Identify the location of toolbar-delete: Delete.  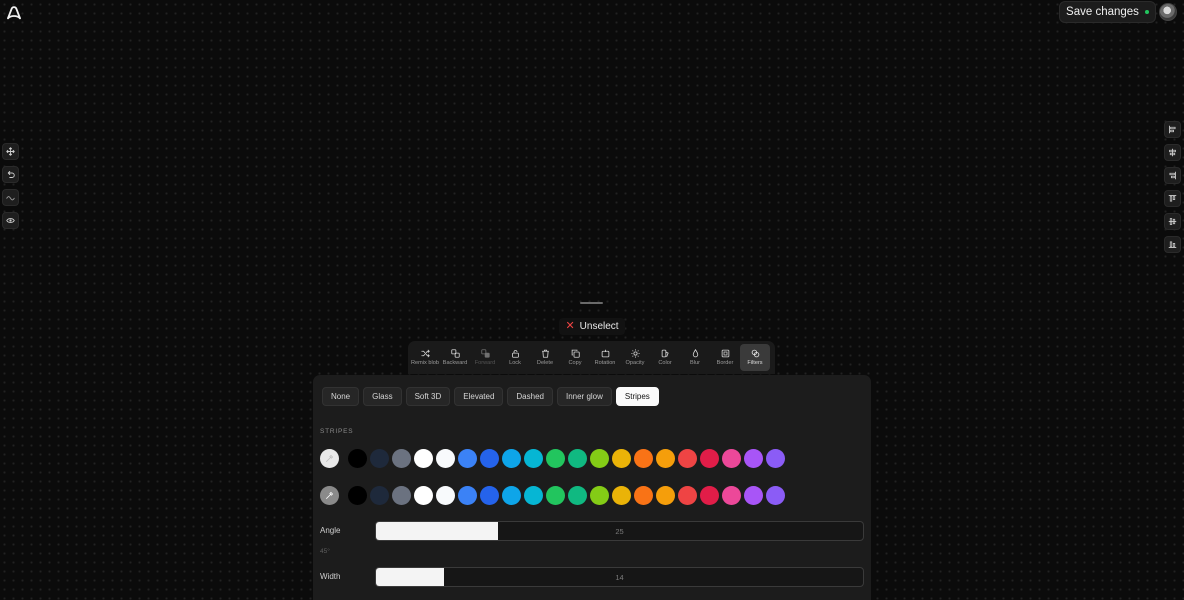
(545, 357).